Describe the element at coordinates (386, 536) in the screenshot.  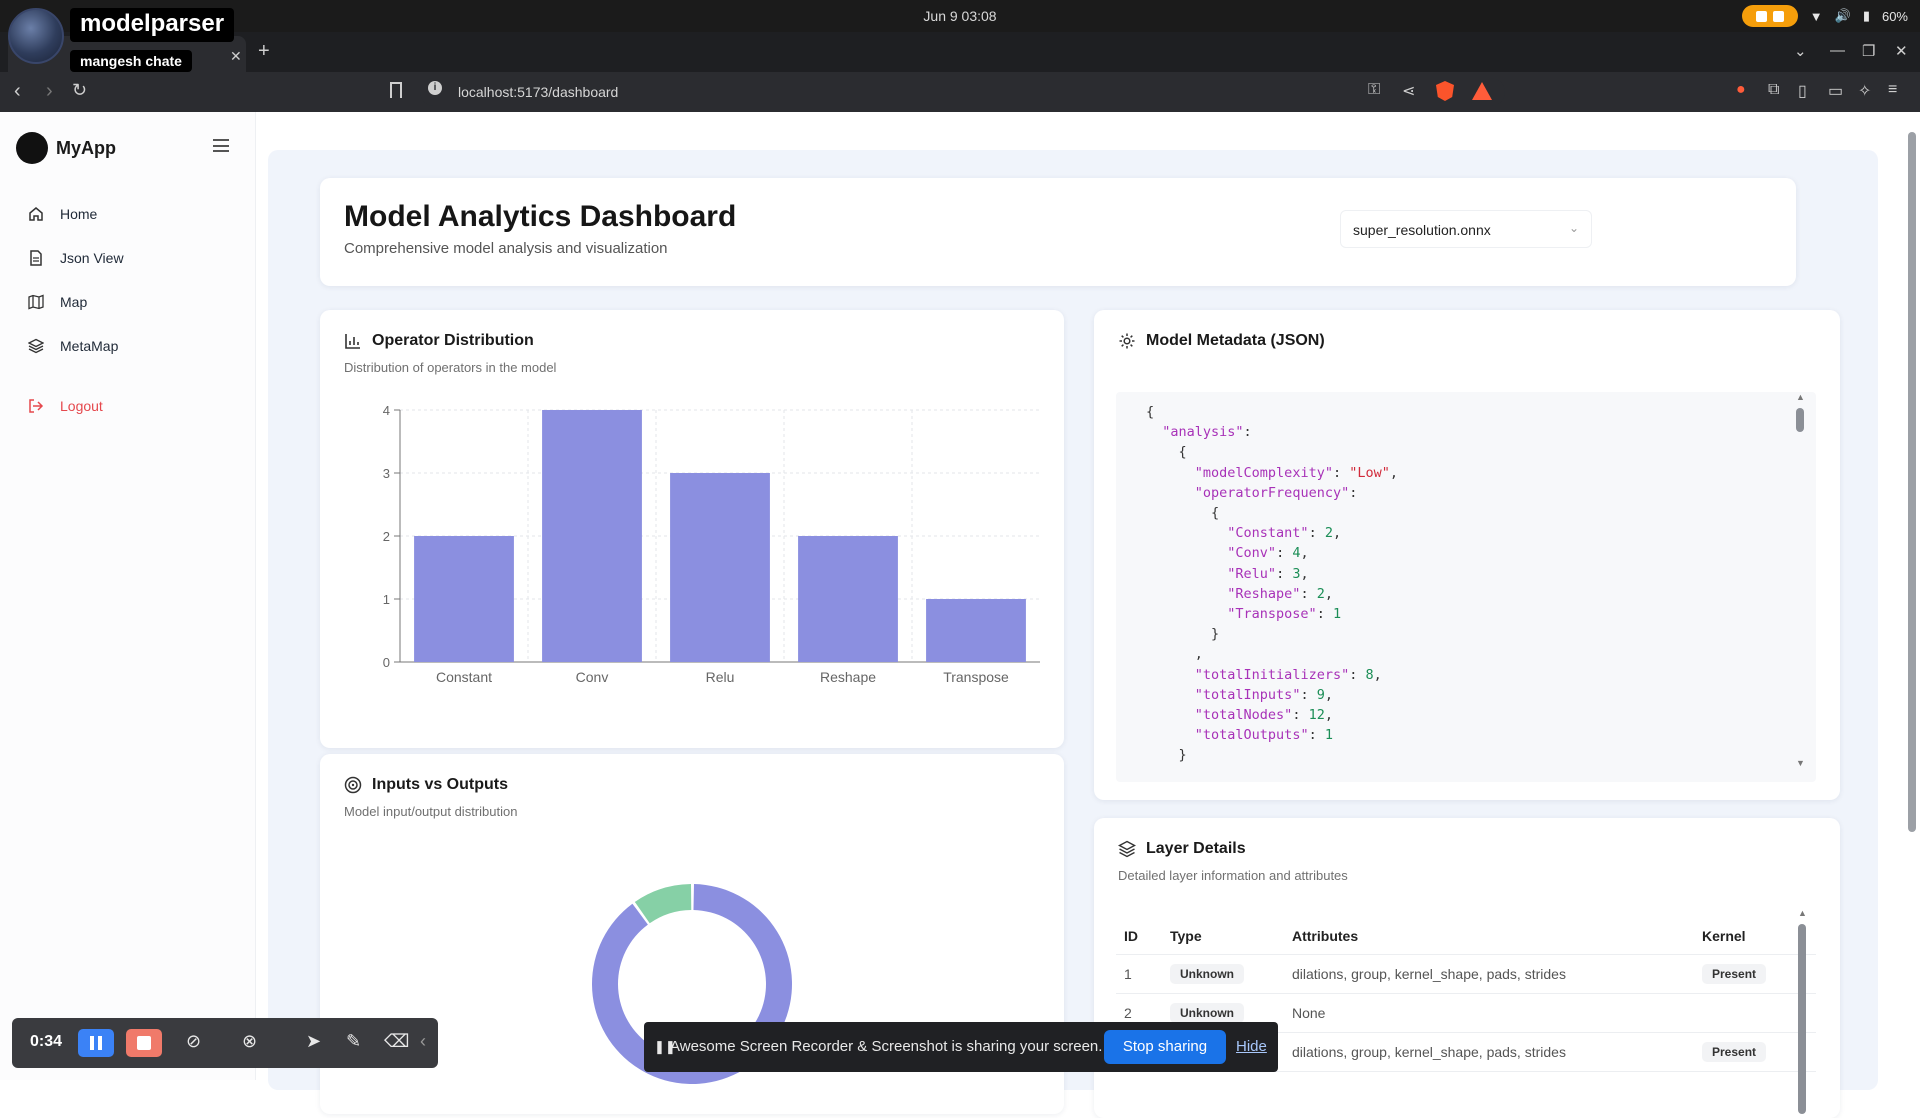
I see `y-tick-label: 2` at that location.